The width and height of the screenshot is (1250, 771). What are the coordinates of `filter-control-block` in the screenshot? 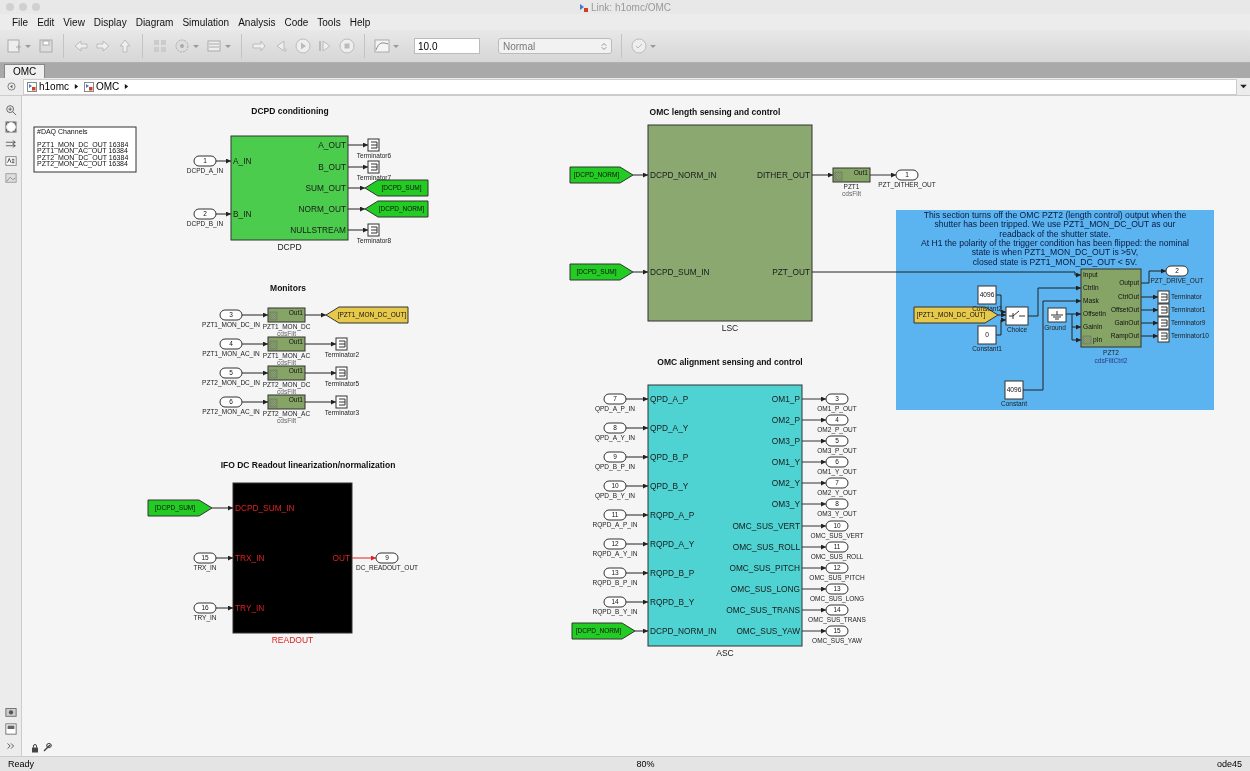 It's located at (1111, 308).